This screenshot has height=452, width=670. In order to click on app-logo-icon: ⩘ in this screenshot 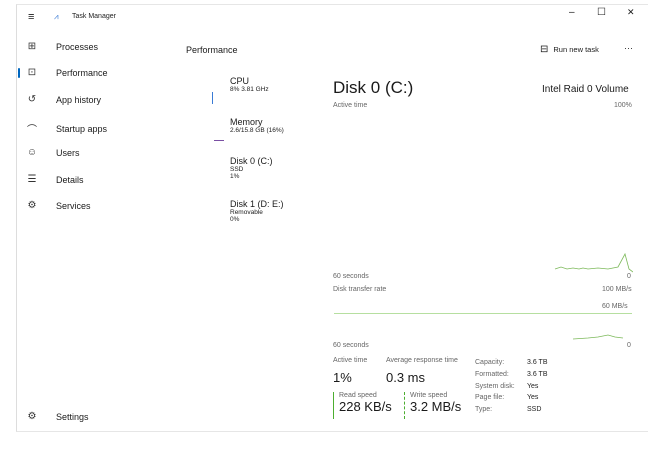, I will do `click(56, 16)`.